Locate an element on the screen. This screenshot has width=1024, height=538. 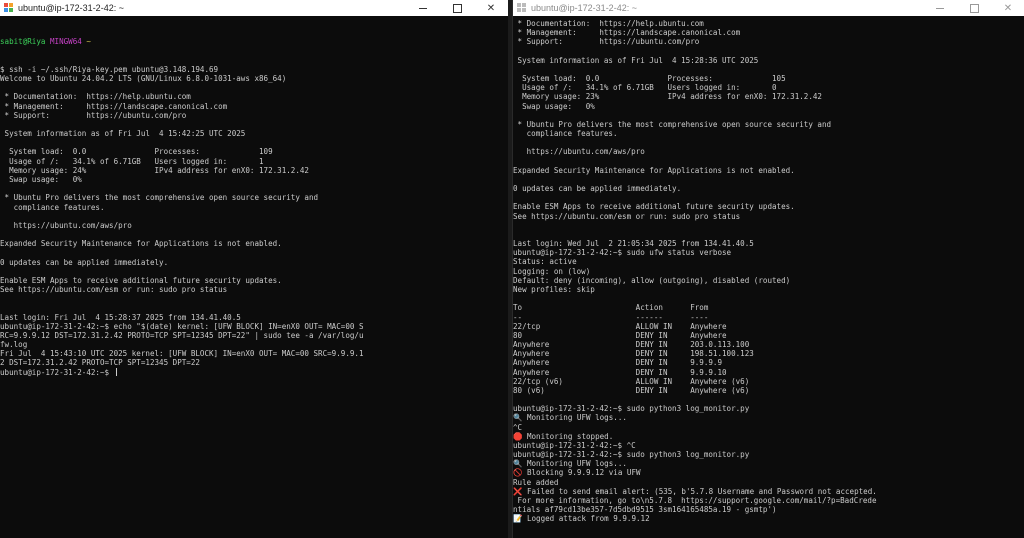
terminal-line: 📝 Logged attack from 9.9.9.12 is located at coordinates (581, 519).